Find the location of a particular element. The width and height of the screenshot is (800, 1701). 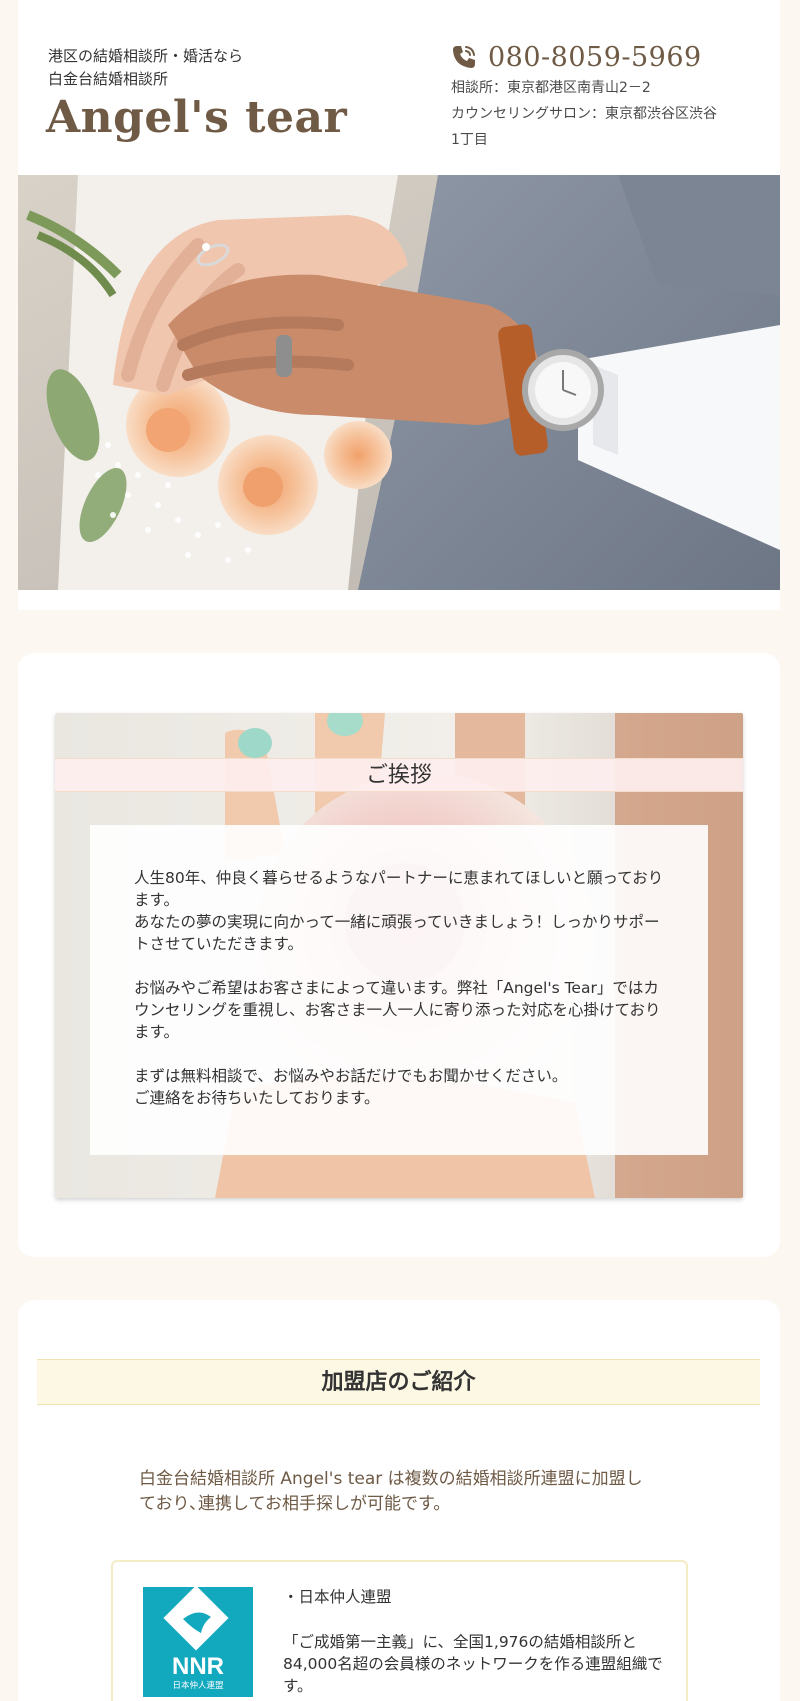

greeting-line: ご連絡をお待ちいたしております。 is located at coordinates (257, 1098).